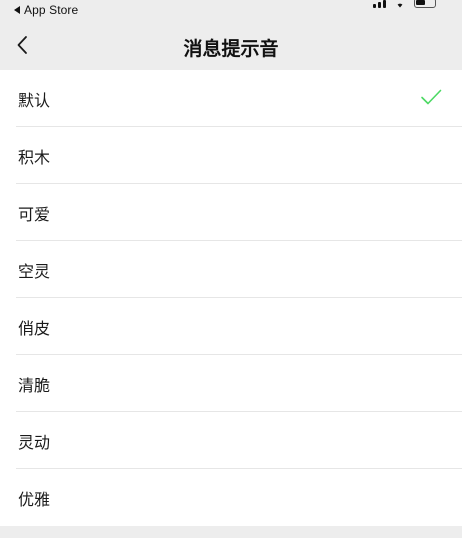 The width and height of the screenshot is (462, 538). Describe the element at coordinates (231, 212) in the screenshot. I see `sound-option-item: 可爱` at that location.